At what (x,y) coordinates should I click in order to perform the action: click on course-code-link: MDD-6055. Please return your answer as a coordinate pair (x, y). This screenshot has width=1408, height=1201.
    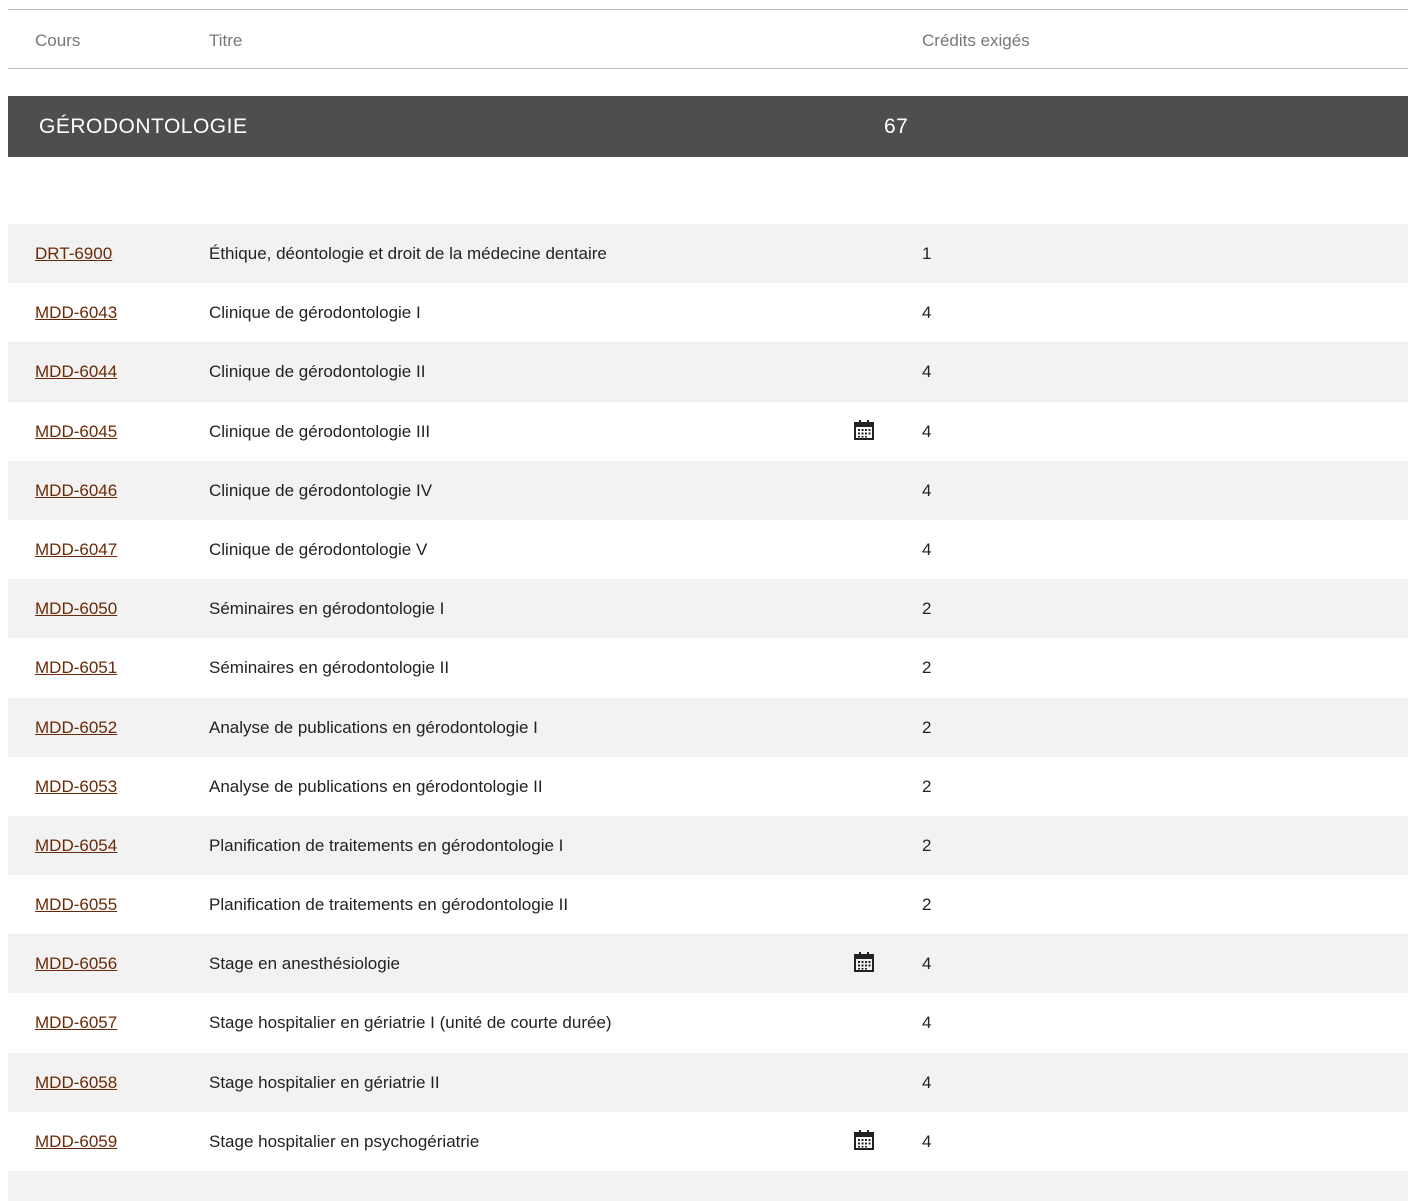
    Looking at the image, I should click on (76, 905).